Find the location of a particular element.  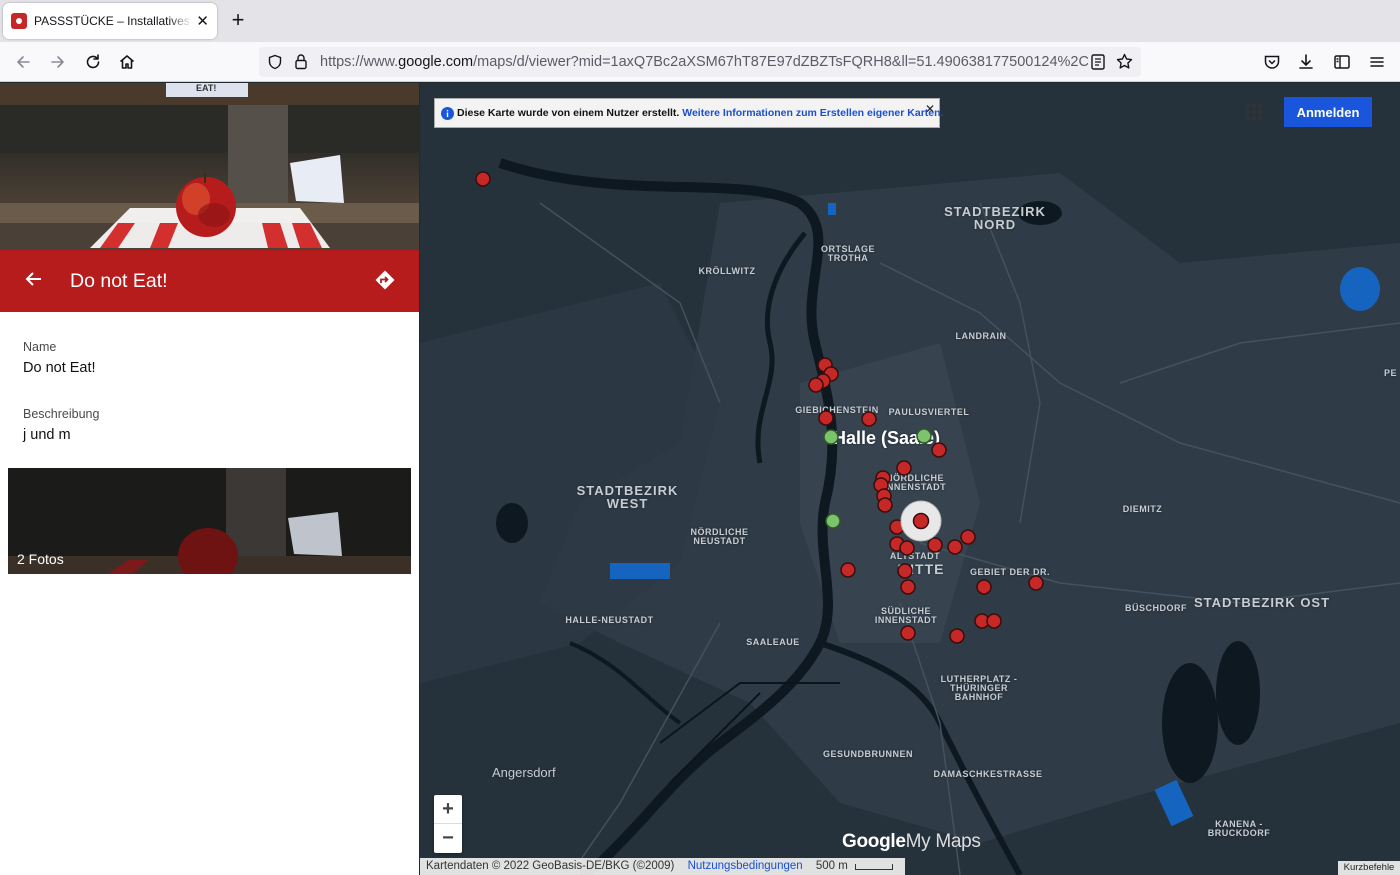

name-label: Name is located at coordinates (40, 347).